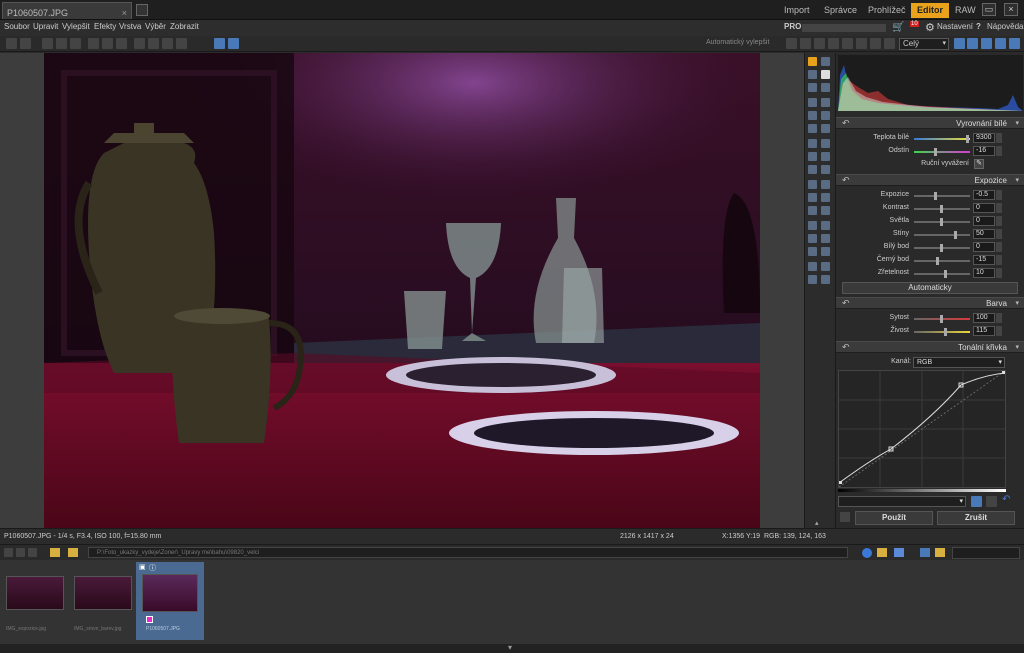  Describe the element at coordinates (812, 184) in the screenshot. I see `rect-select-icon` at that location.